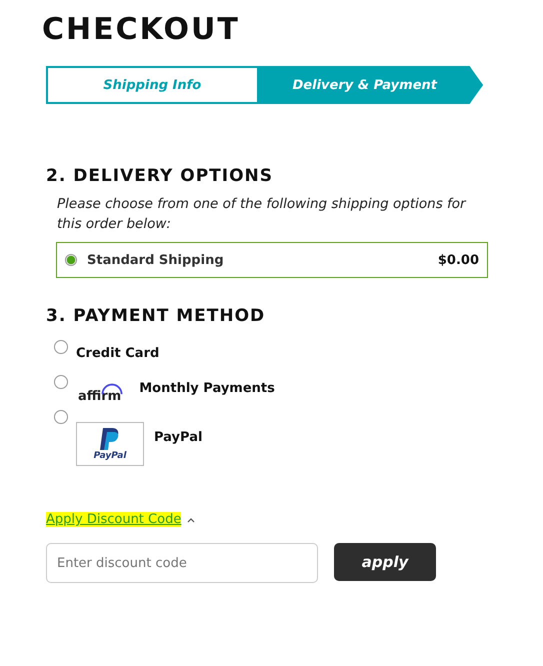  Describe the element at coordinates (182, 563) in the screenshot. I see `discount-field: Enter discount code` at that location.